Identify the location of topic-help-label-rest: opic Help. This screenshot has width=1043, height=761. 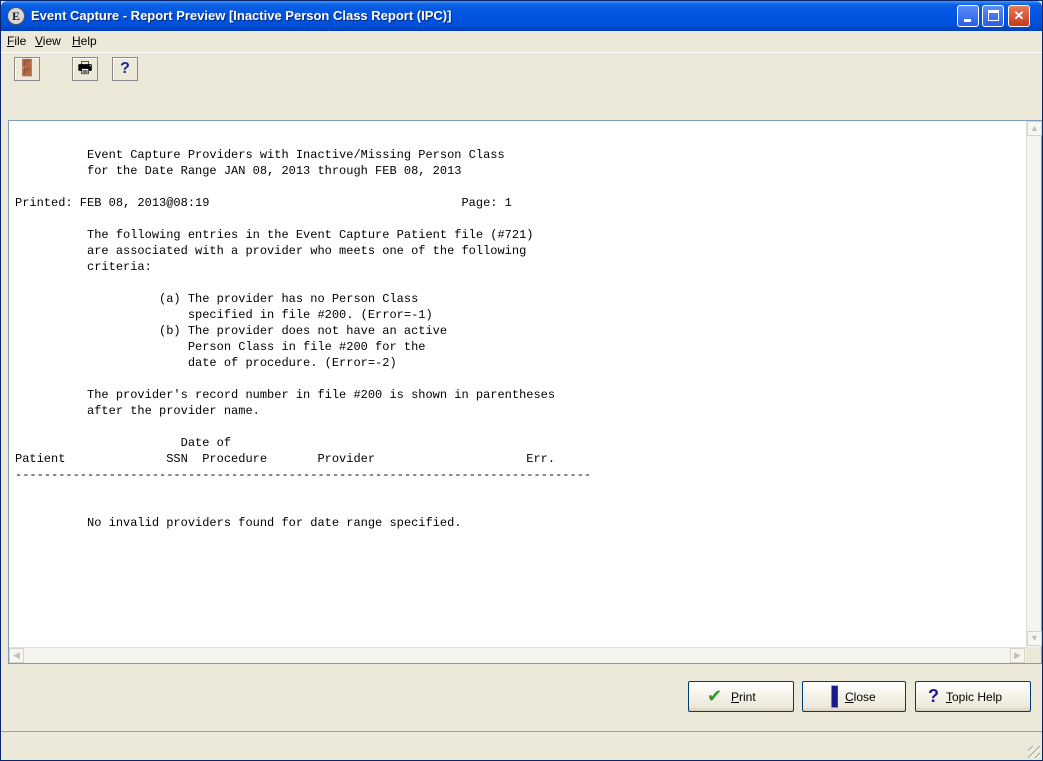
(977, 697).